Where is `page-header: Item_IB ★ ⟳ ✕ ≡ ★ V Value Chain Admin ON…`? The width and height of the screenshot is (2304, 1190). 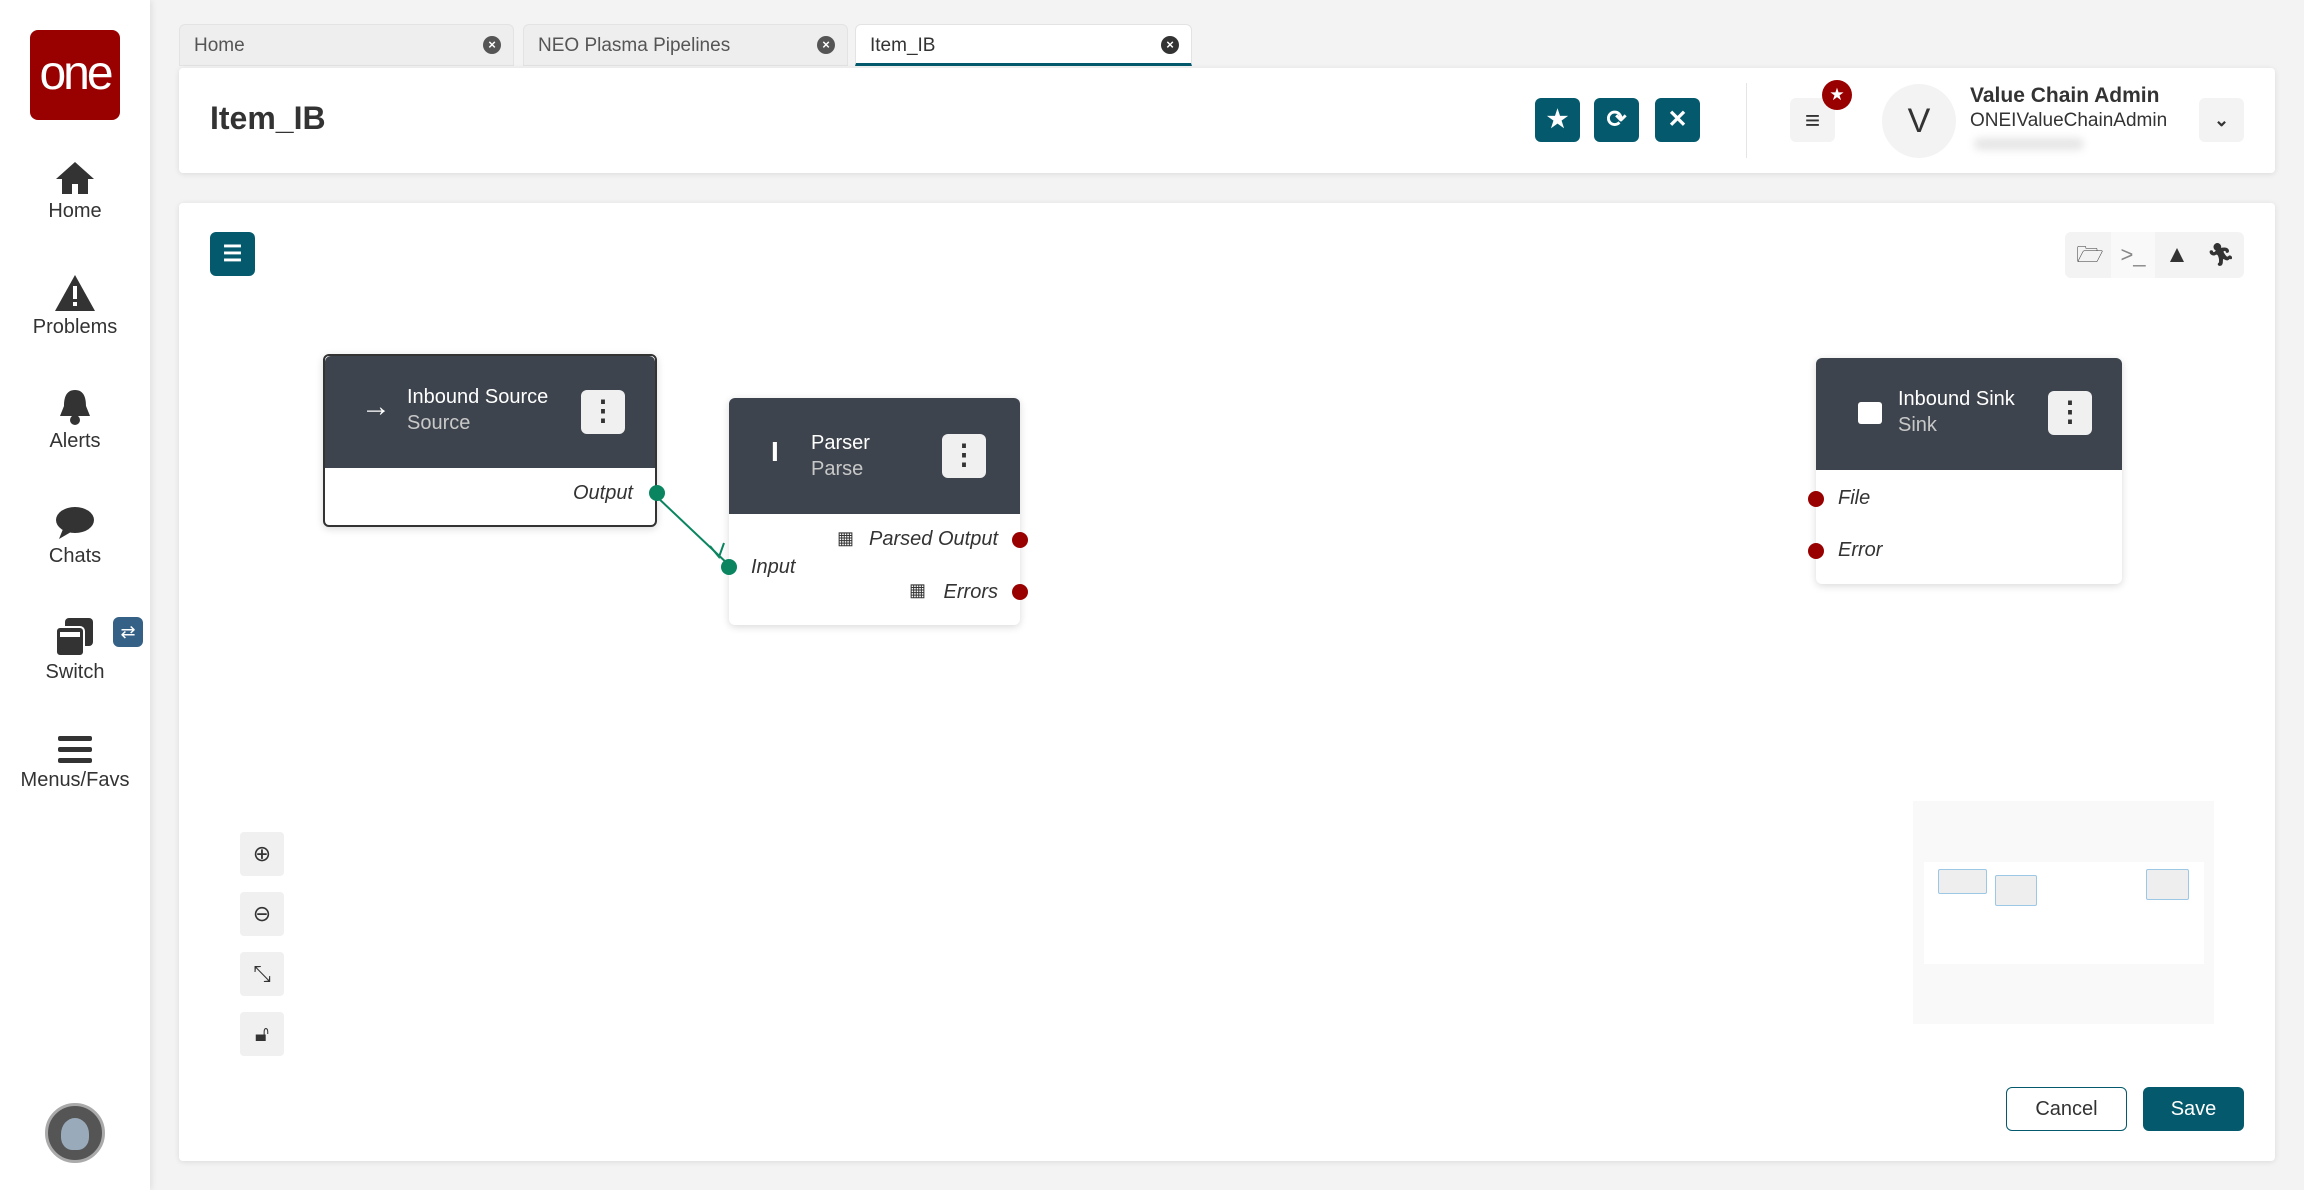
page-header: Item_IB ★ ⟳ ✕ ≡ ★ V Value Chain Admin ON… is located at coordinates (1227, 120).